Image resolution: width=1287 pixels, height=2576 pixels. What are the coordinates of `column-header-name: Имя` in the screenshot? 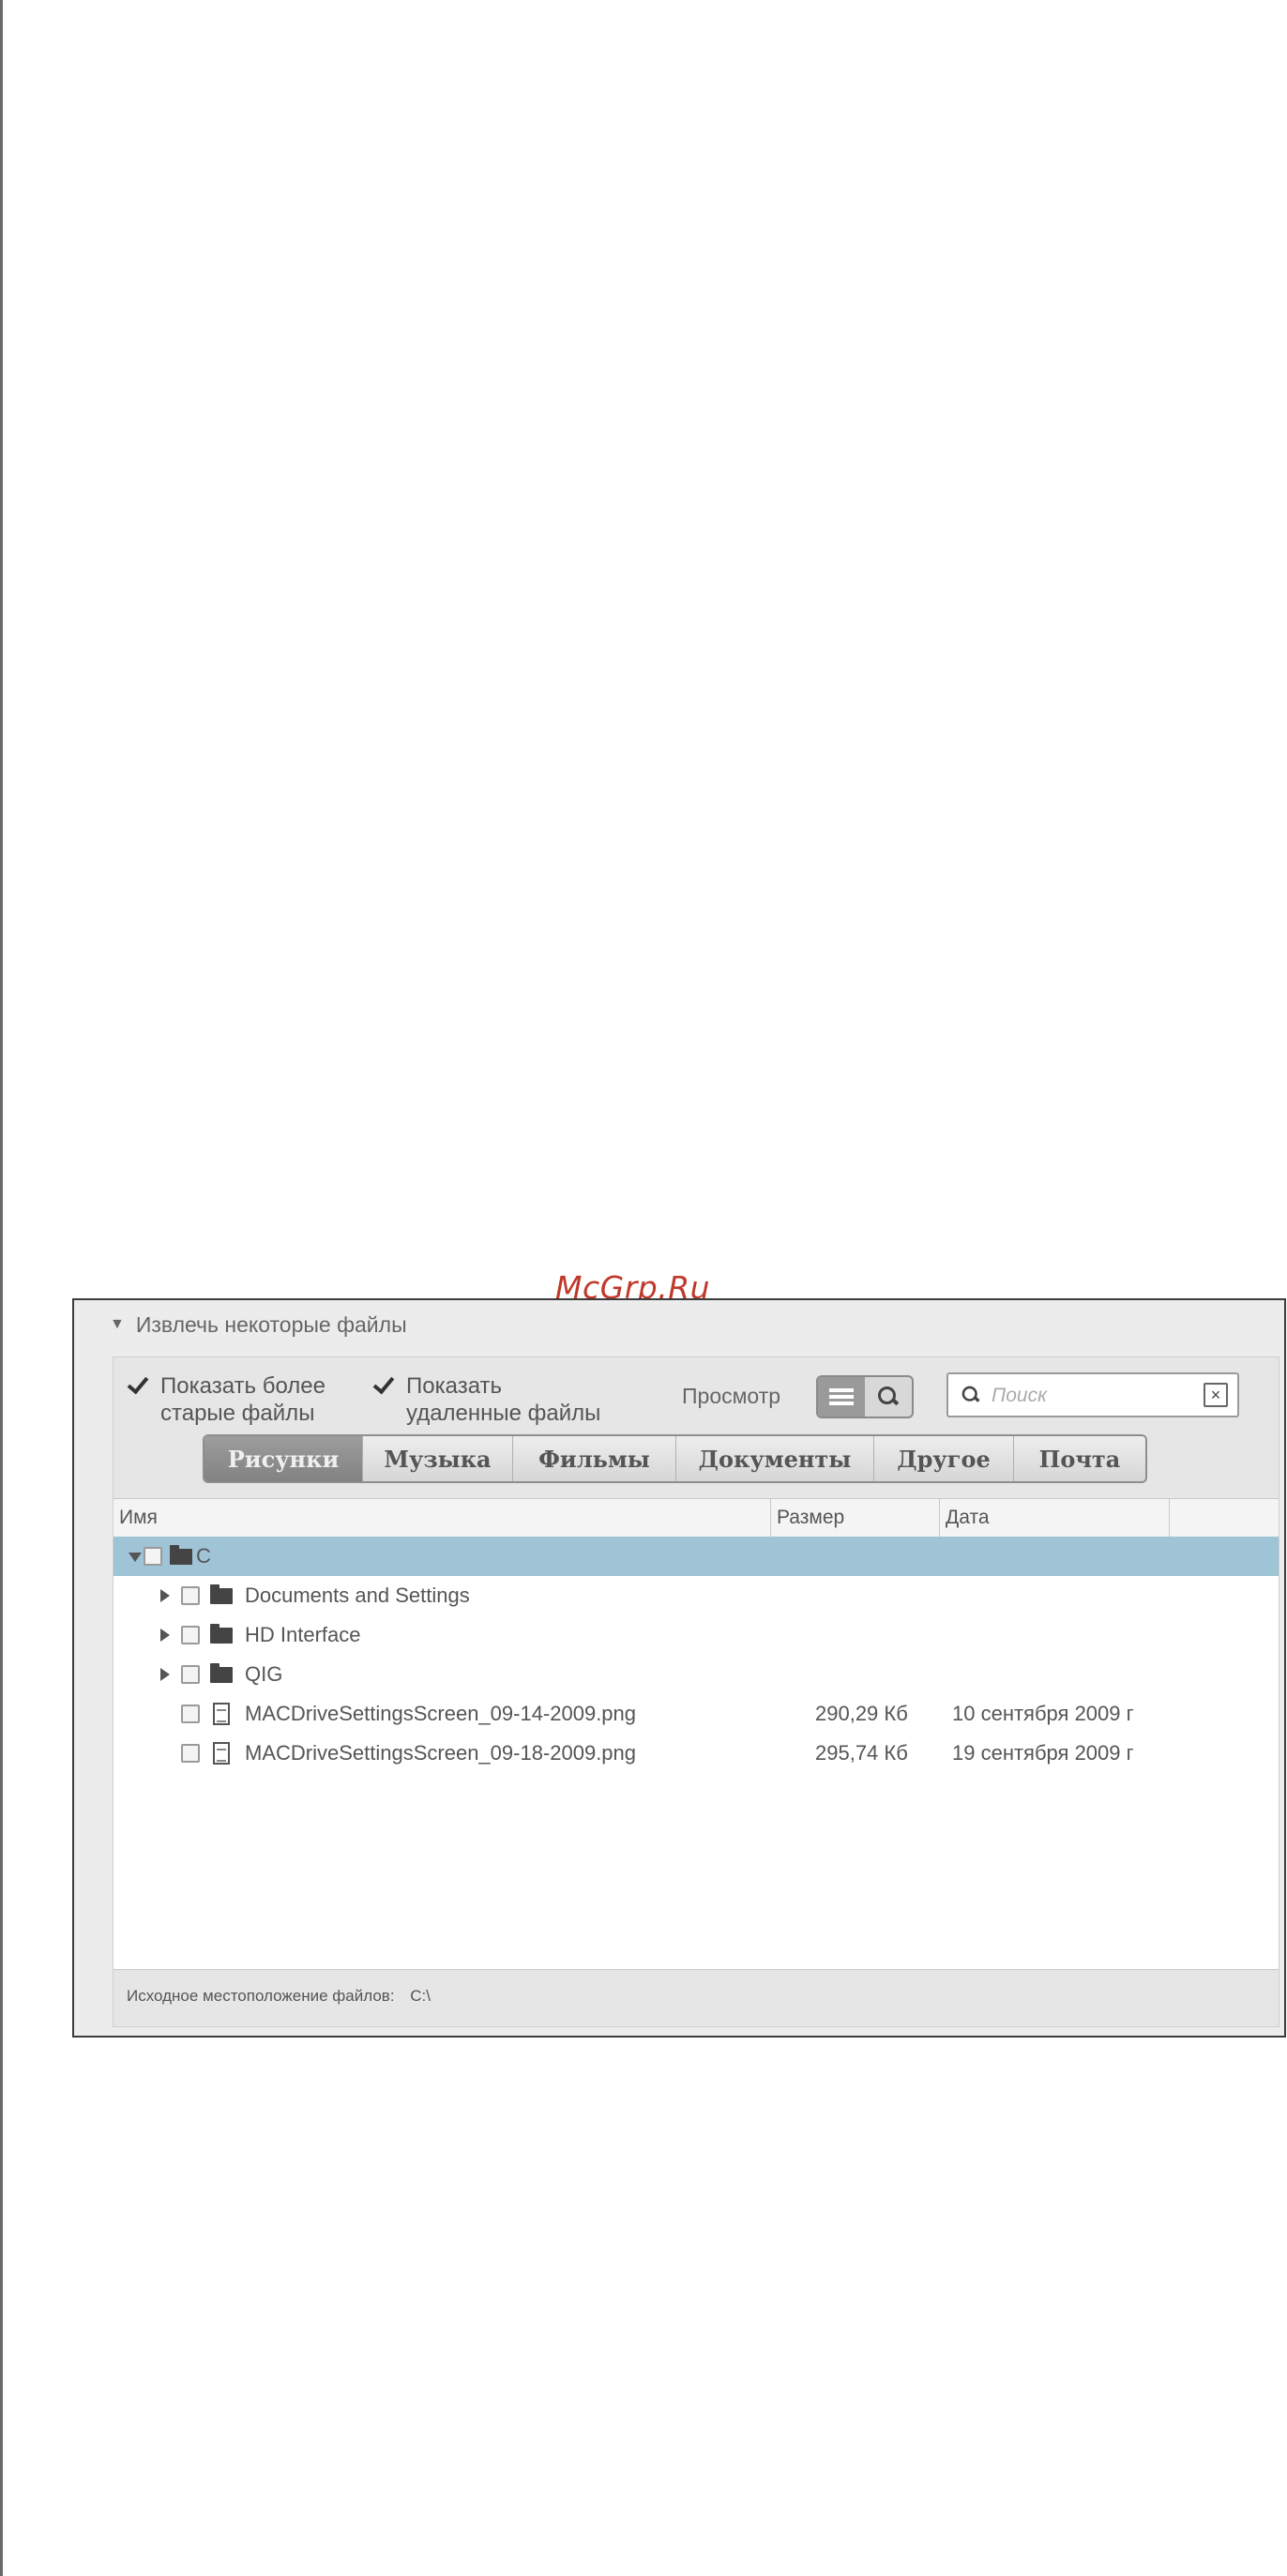 It's located at (442, 1518).